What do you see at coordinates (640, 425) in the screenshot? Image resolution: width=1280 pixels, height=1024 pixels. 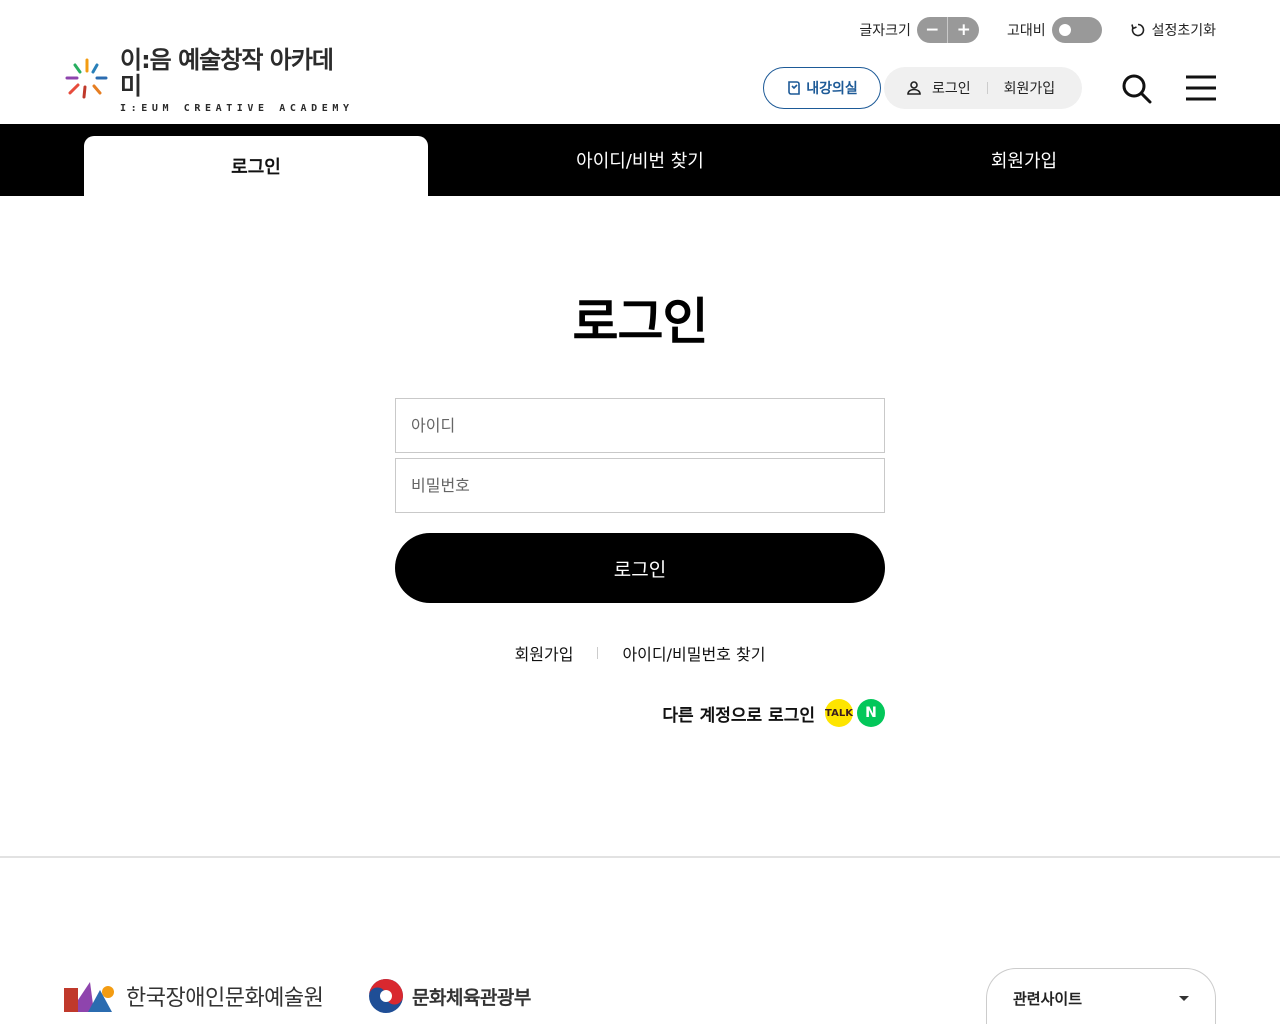 I see `id-input` at bounding box center [640, 425].